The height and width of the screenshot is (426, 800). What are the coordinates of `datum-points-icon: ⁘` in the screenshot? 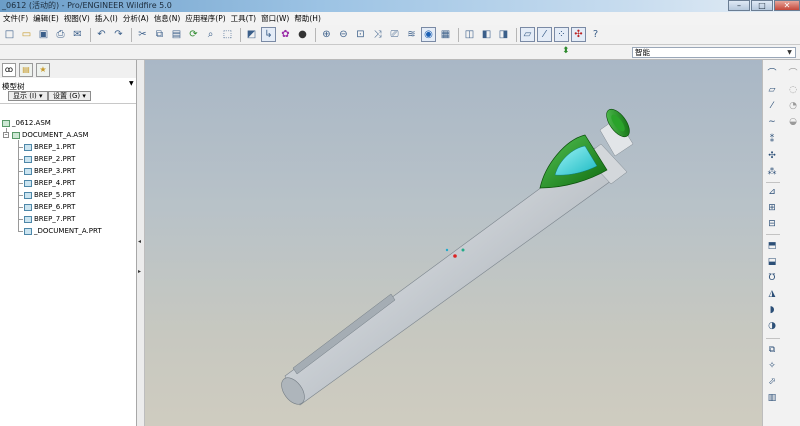 It's located at (561, 34).